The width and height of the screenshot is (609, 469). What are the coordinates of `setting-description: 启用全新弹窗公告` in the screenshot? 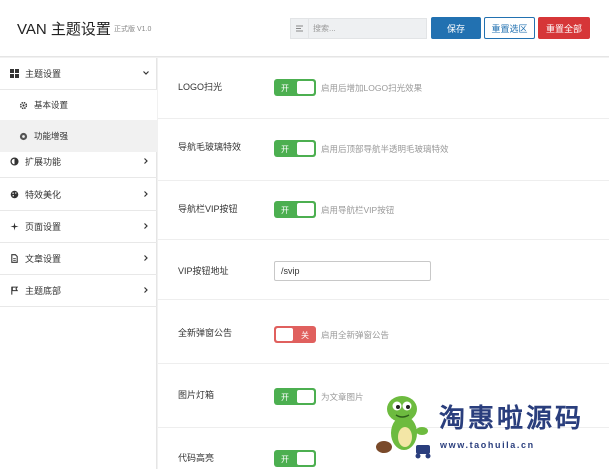 It's located at (355, 335).